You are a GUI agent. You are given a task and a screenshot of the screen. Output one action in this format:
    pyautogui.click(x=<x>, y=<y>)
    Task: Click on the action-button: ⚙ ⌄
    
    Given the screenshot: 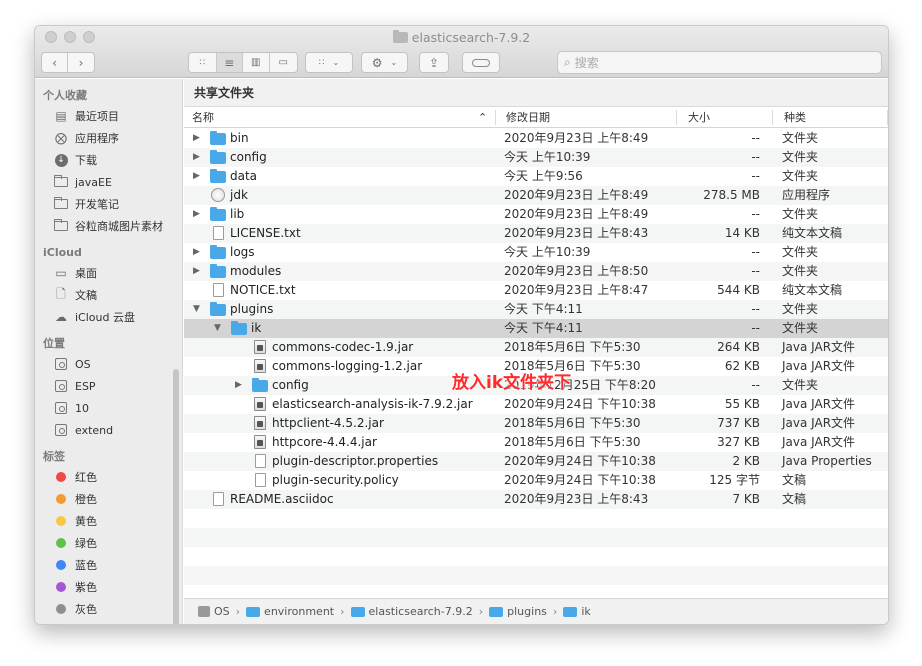 What is the action you would take?
    pyautogui.click(x=384, y=62)
    